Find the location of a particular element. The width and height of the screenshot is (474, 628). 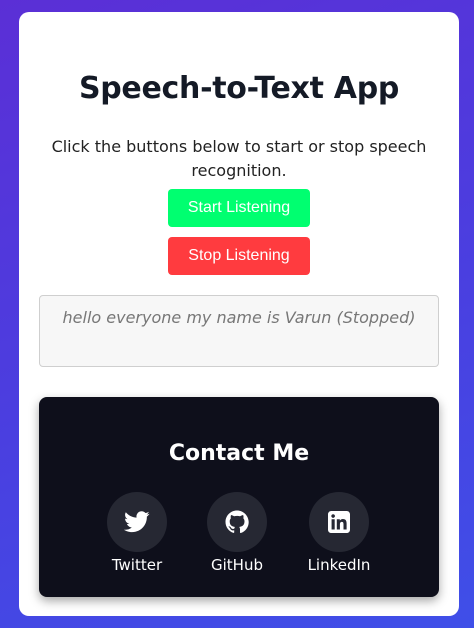

linkedin-link: LinkedIn is located at coordinates (339, 533).